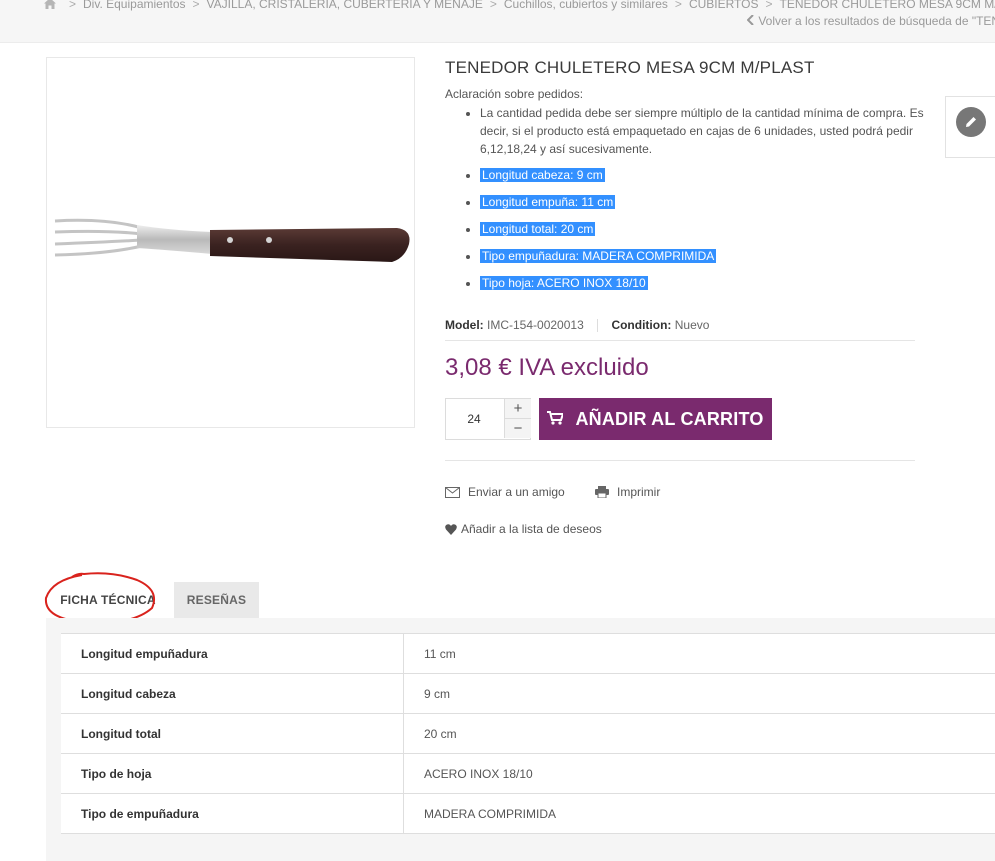 The image size is (995, 861). I want to click on breadcrumb-item: Div. Equipamientos, so click(134, 5).